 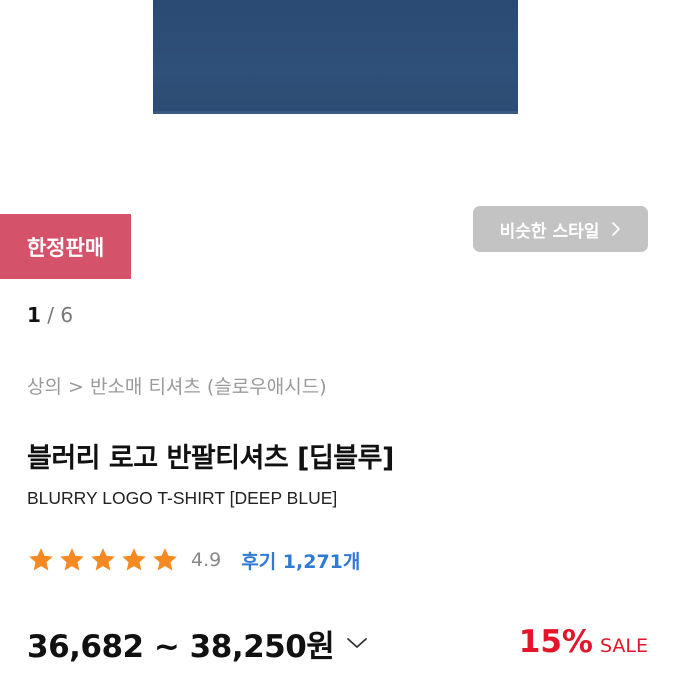 What do you see at coordinates (177, 385) in the screenshot?
I see `category-breadcrumb: 상의 > 반소매 티셔츠 (슬로우애시드)` at bounding box center [177, 385].